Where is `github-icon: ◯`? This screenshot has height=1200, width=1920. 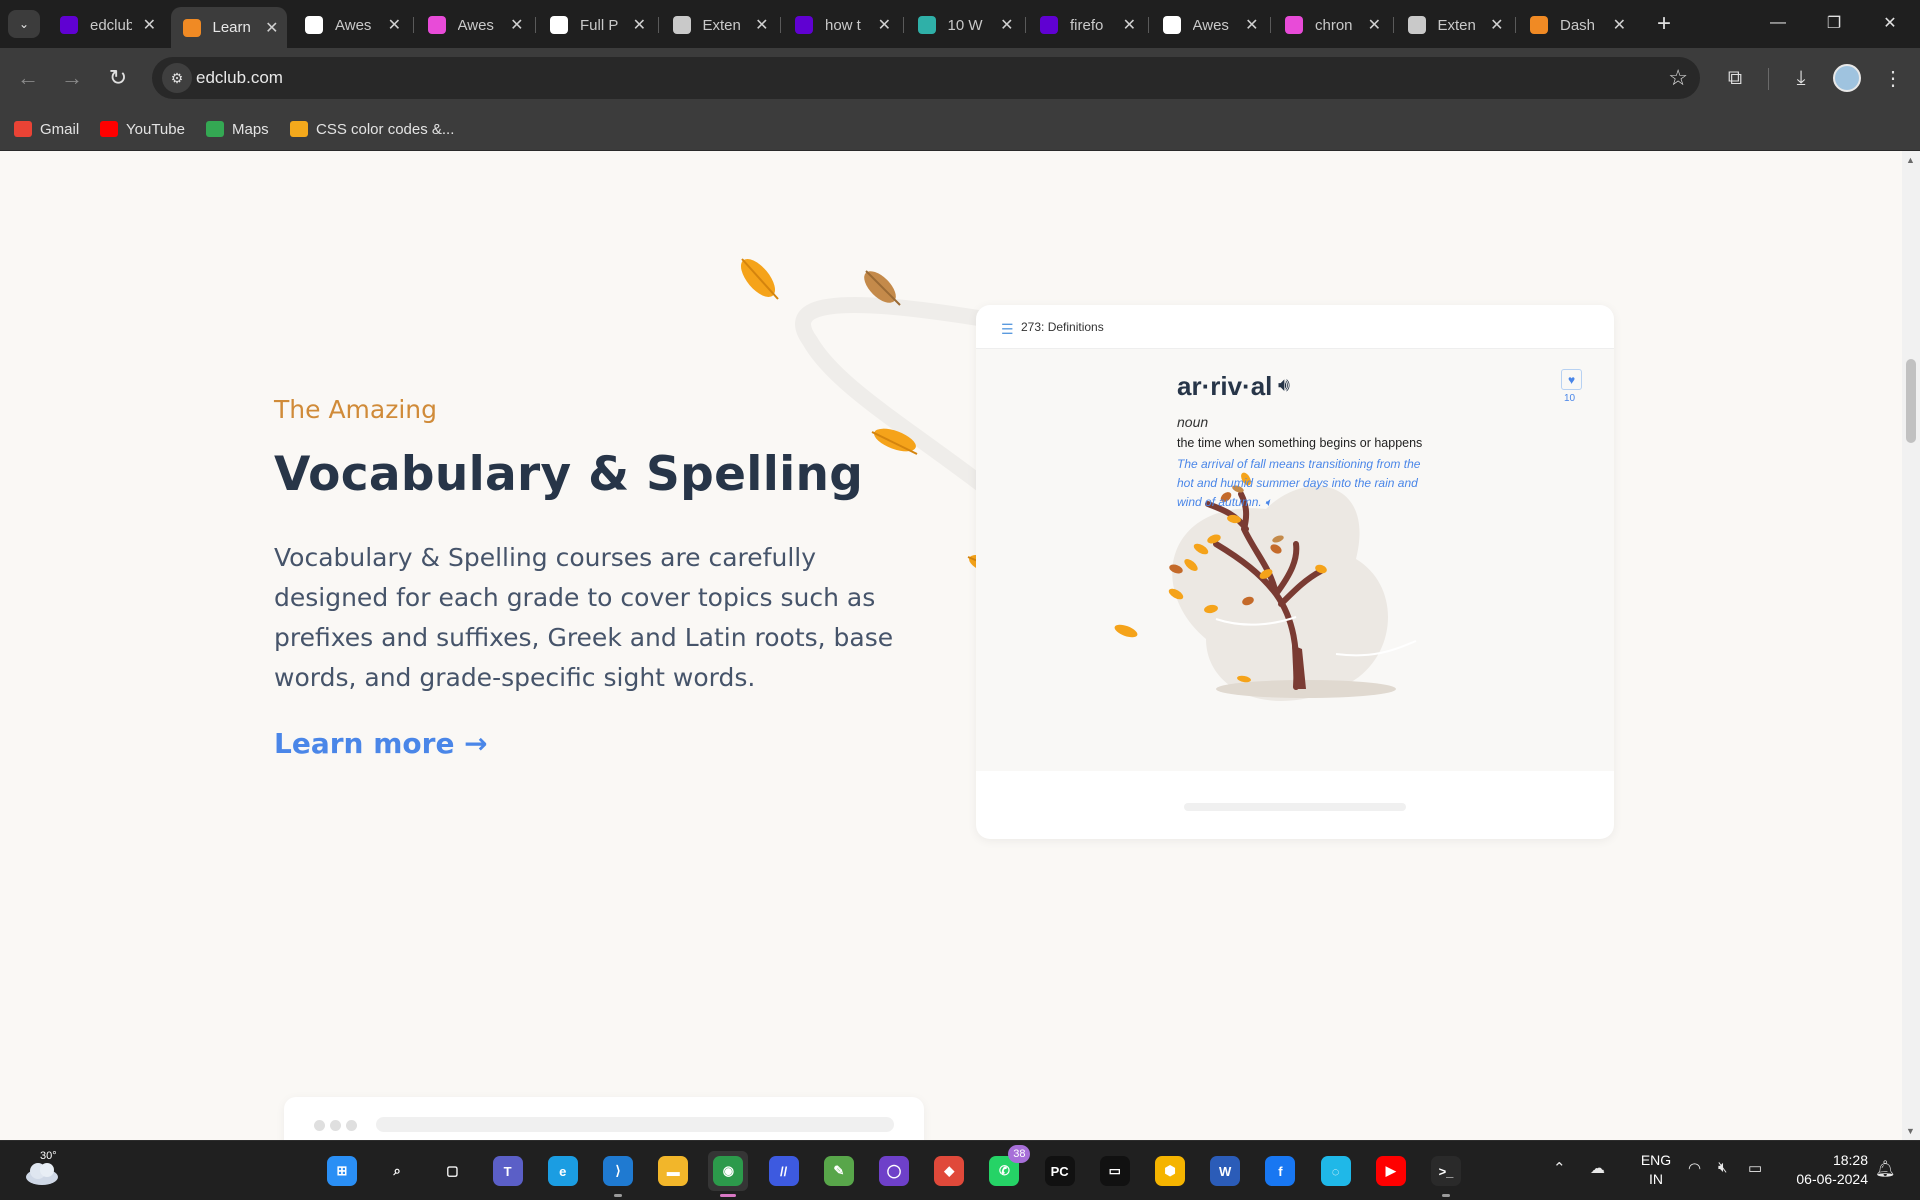 github-icon: ◯ is located at coordinates (894, 1171).